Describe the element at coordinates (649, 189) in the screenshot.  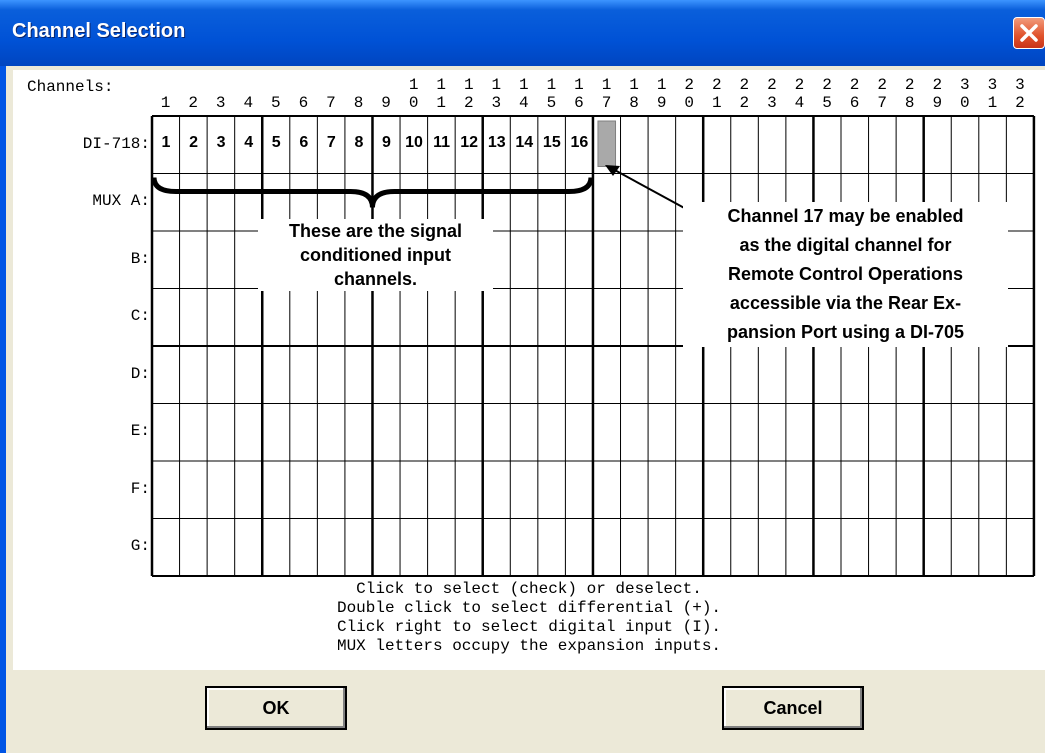
I see `annotation-arrow` at that location.